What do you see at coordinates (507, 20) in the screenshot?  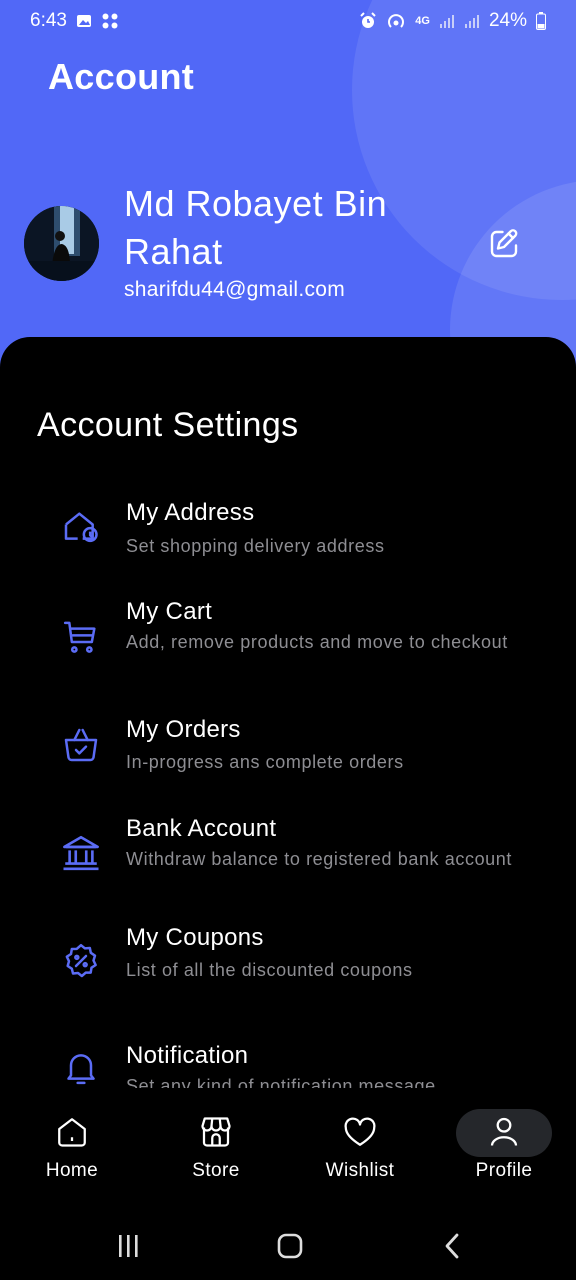 I see `battery-percent: 24%` at bounding box center [507, 20].